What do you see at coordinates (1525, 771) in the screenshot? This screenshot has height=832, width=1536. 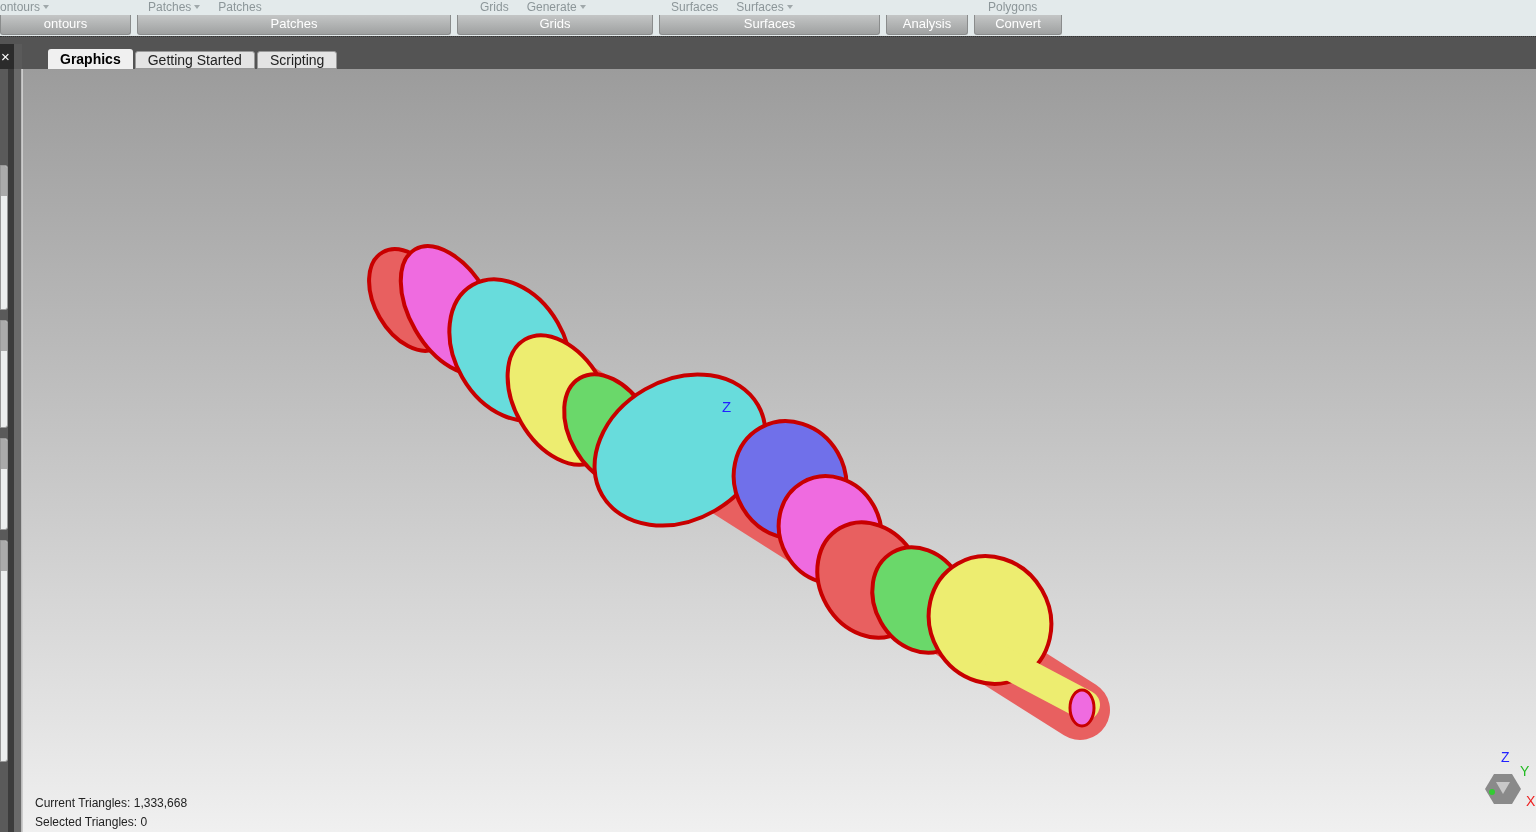 I see `axis-label: Y` at bounding box center [1525, 771].